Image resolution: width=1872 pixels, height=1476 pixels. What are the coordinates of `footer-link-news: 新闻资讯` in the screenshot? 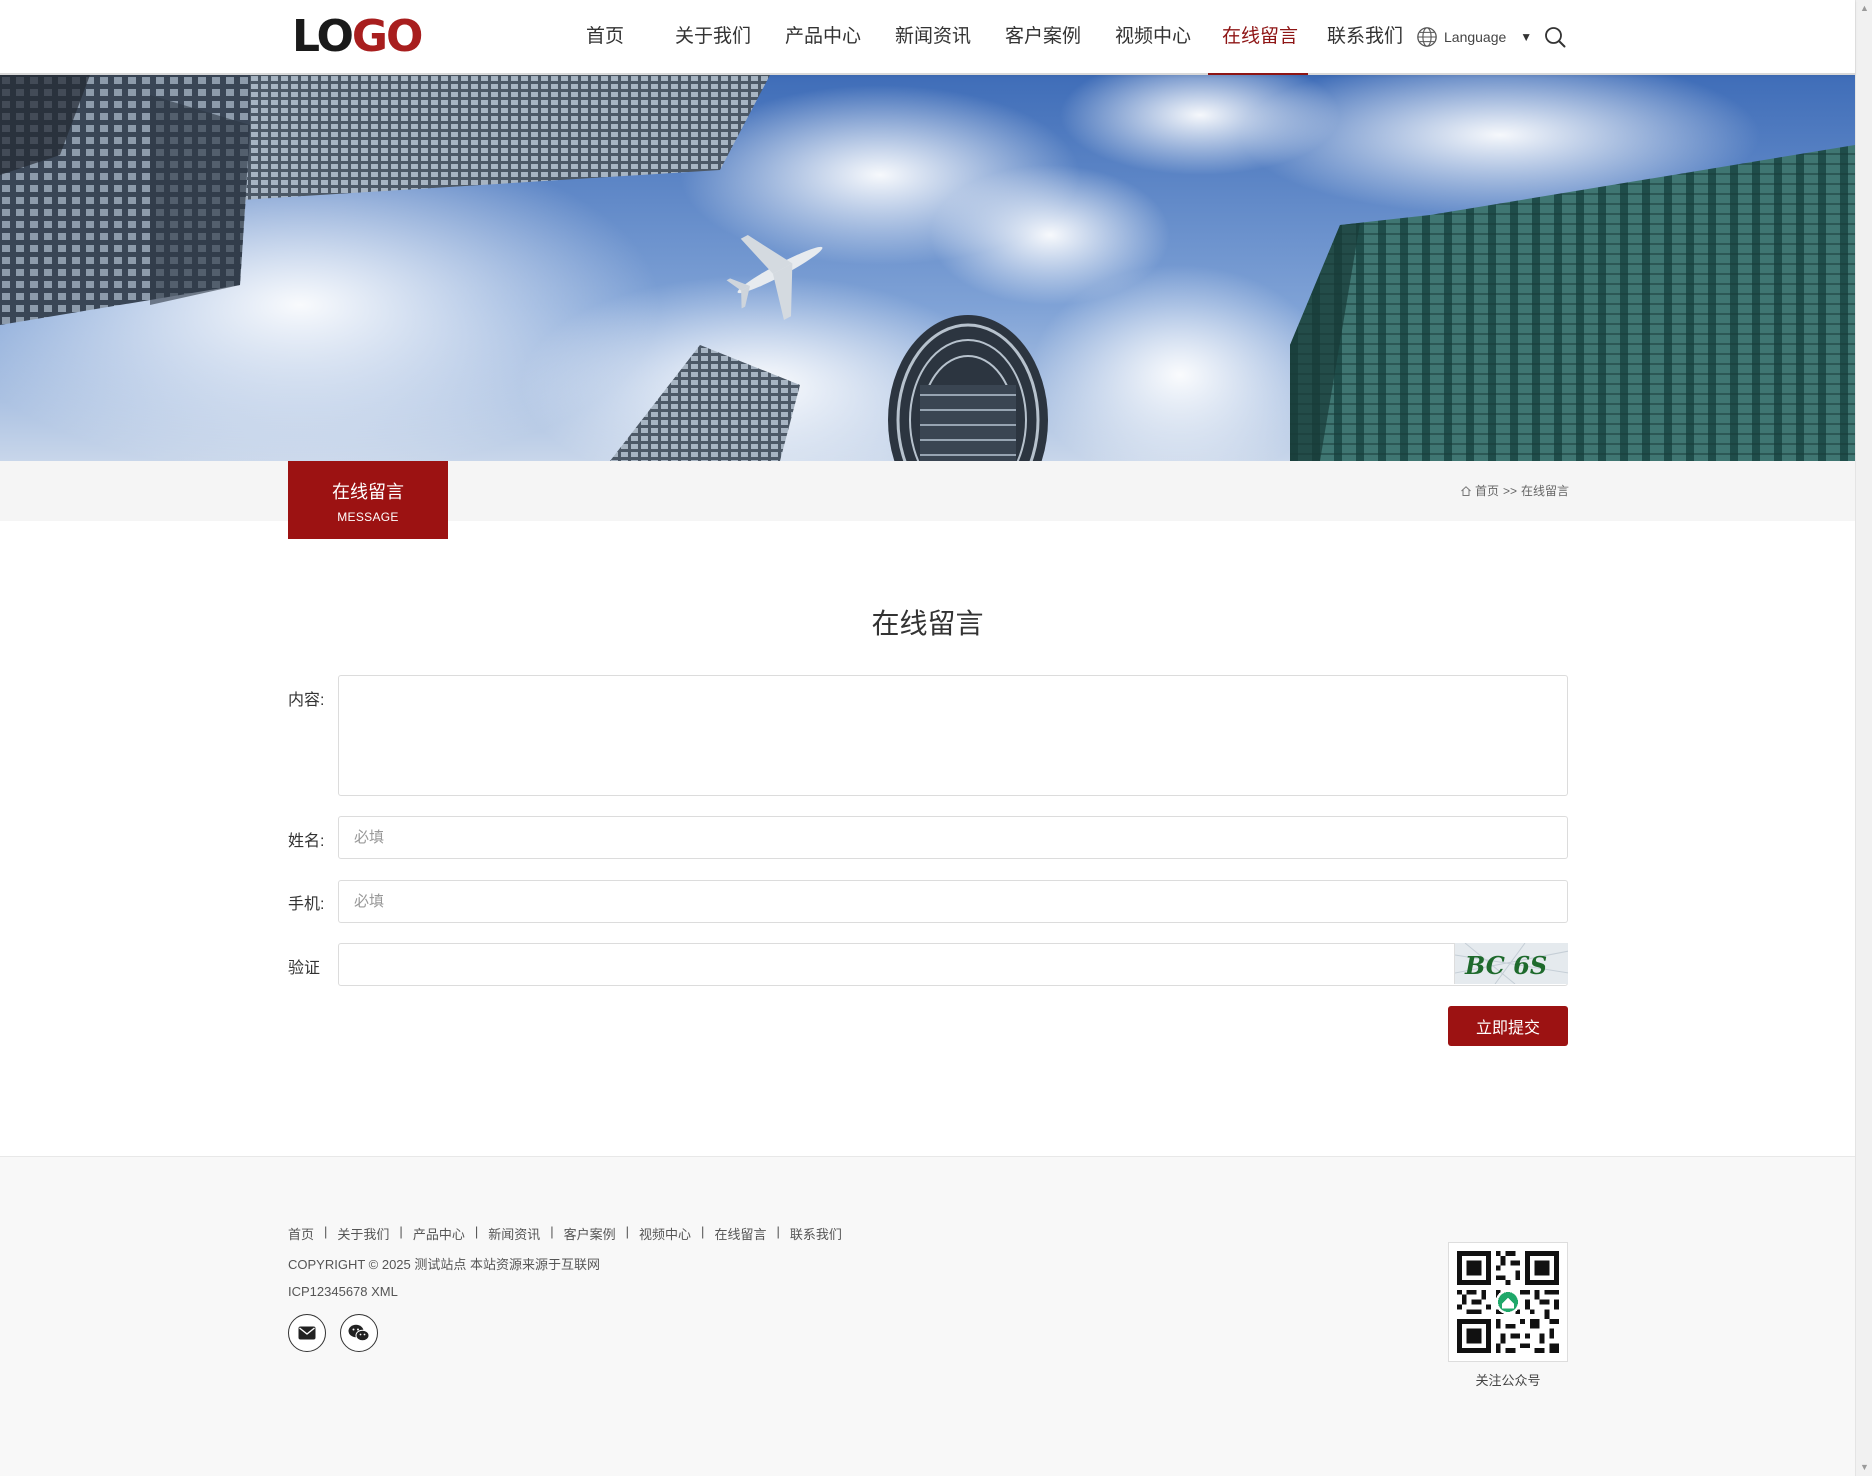 It's located at (514, 1233).